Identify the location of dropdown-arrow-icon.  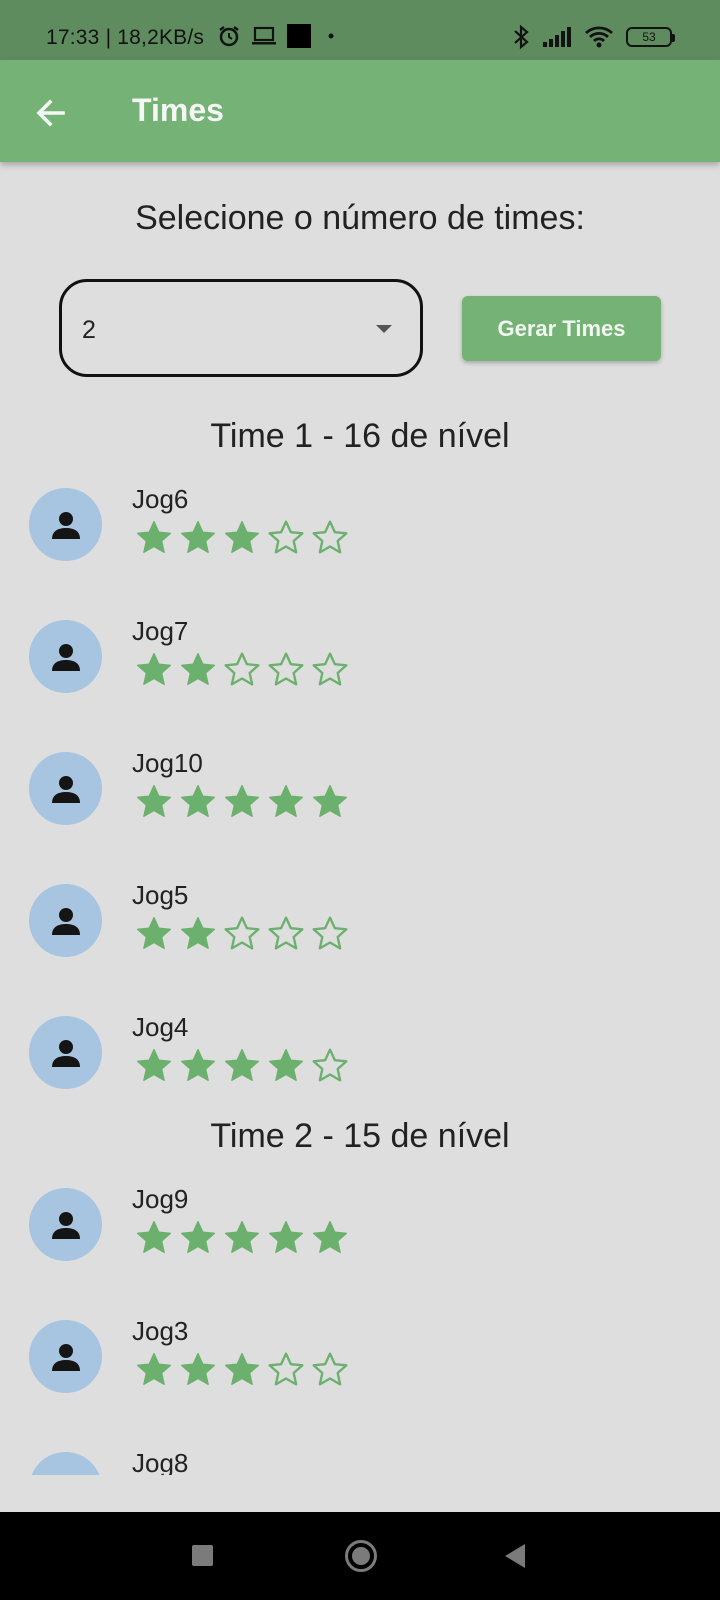
(384, 329).